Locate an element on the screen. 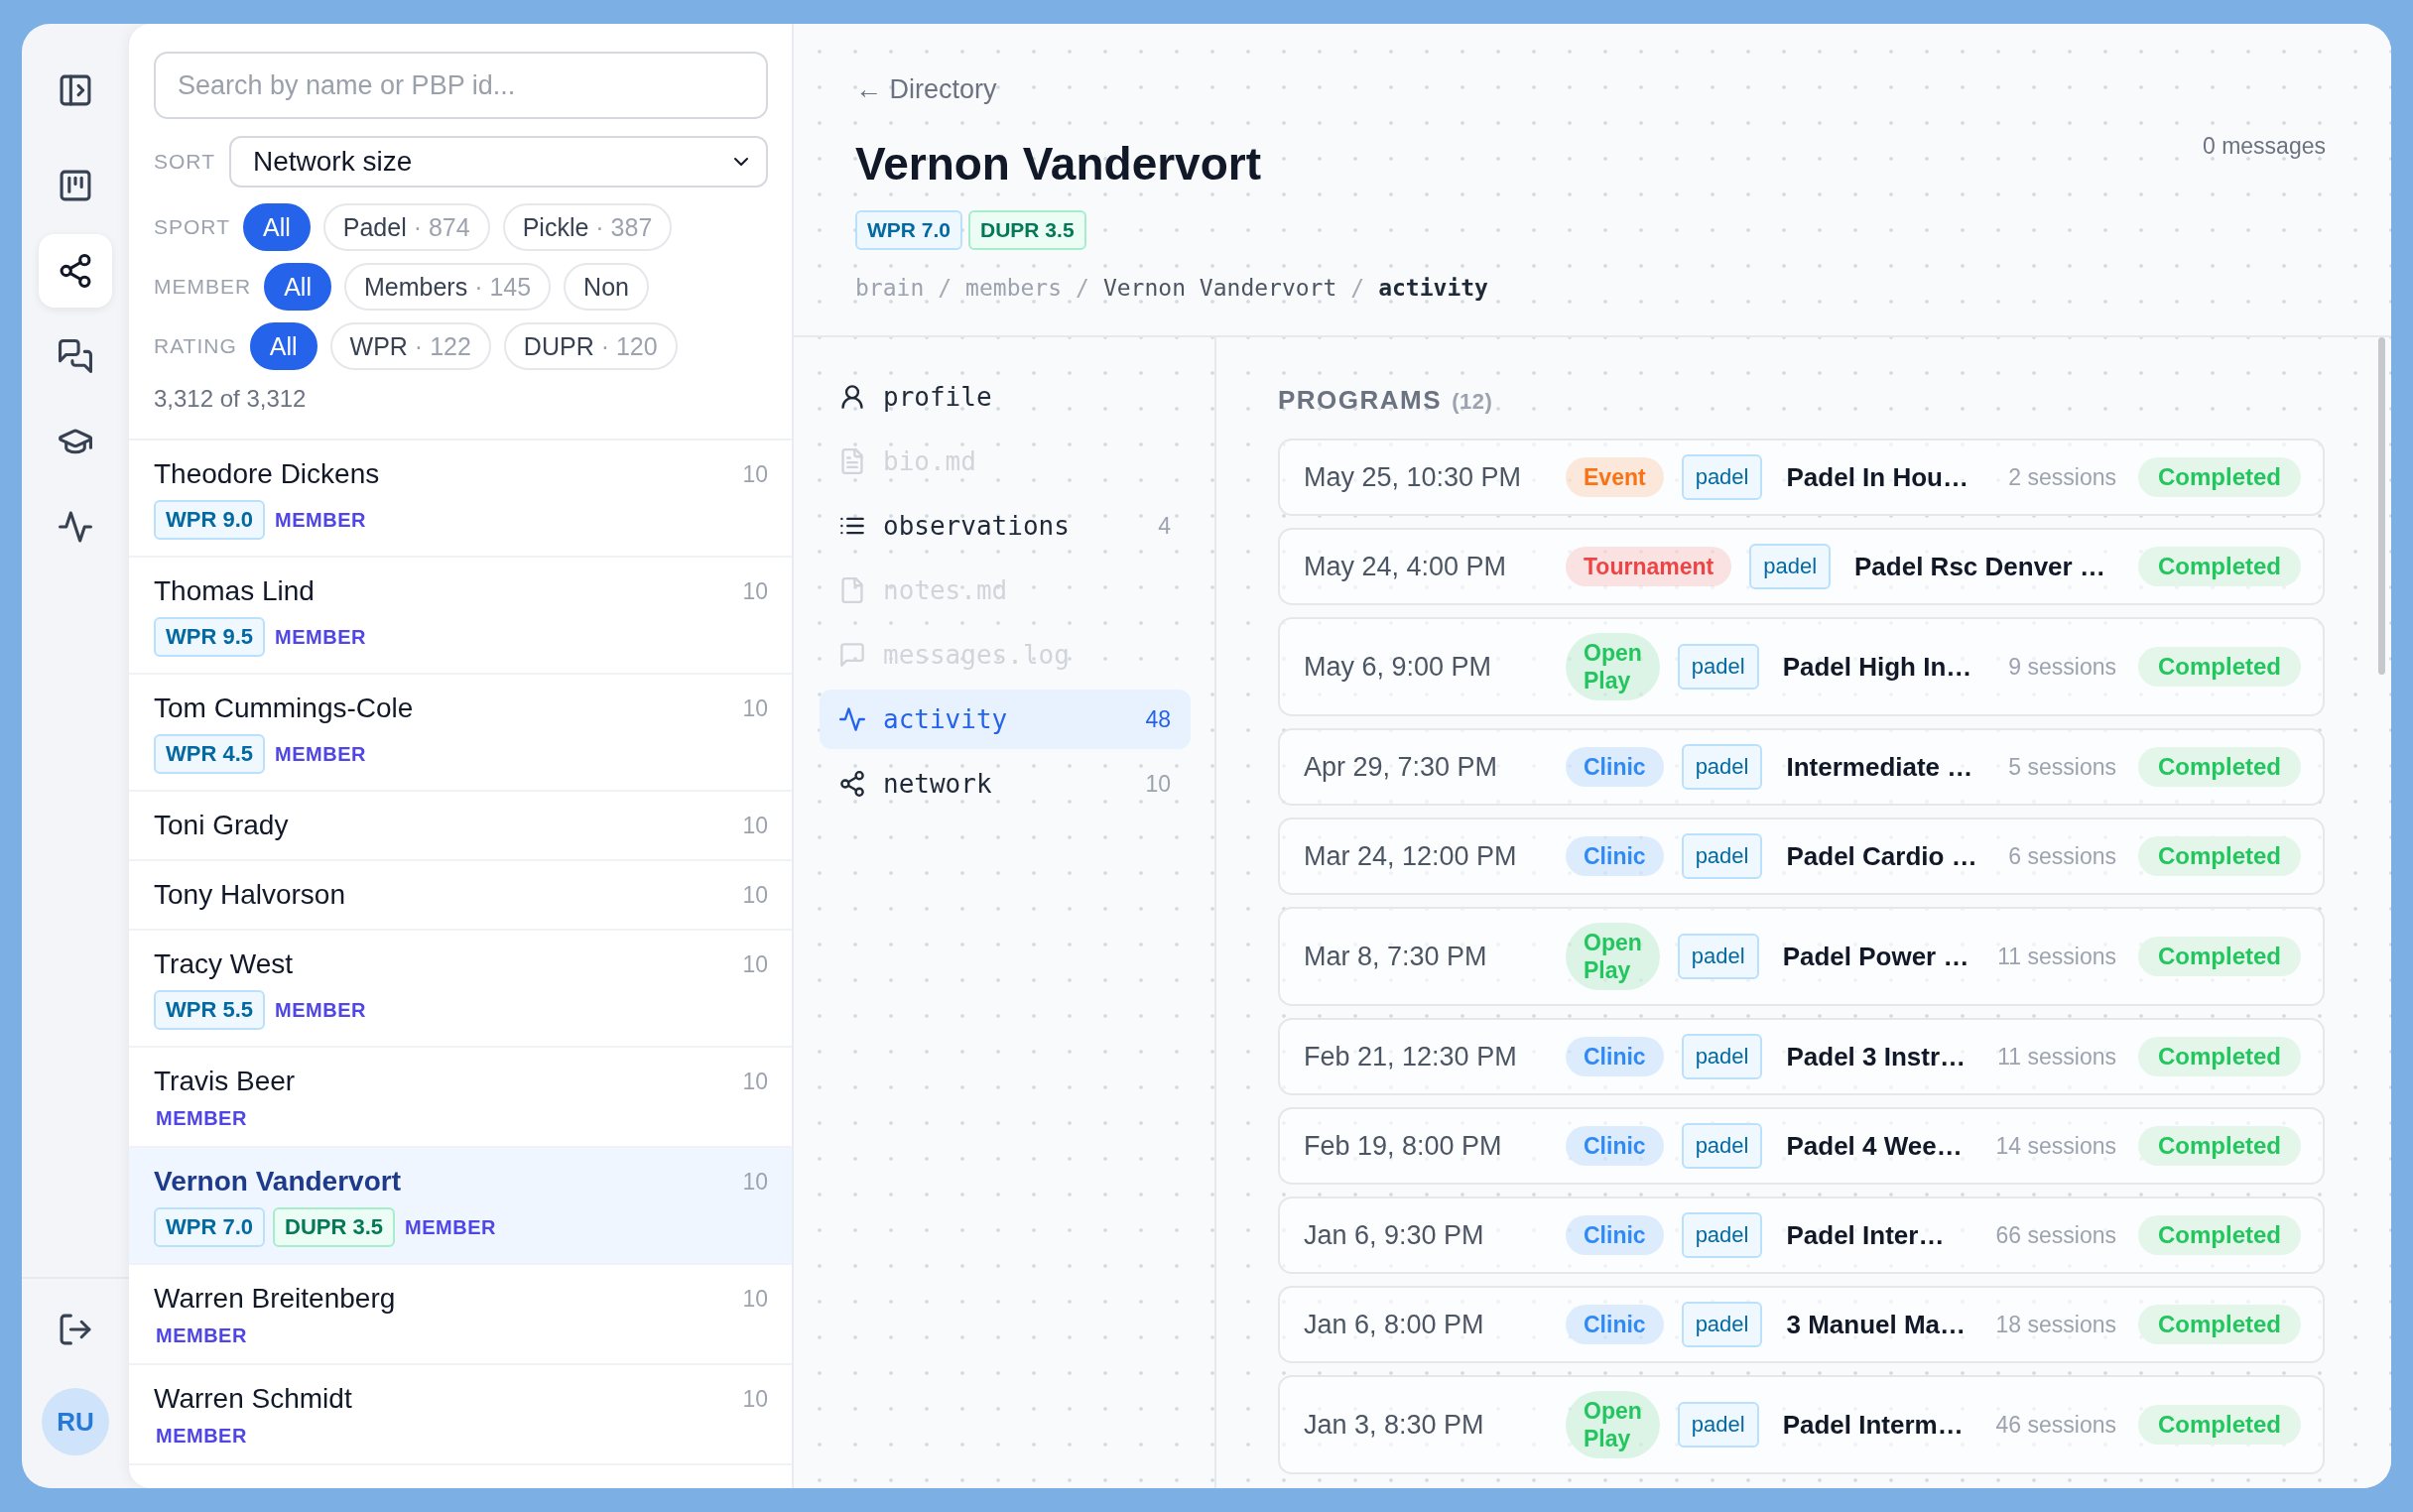  section-heading: PROGRAMS is located at coordinates (1360, 400).